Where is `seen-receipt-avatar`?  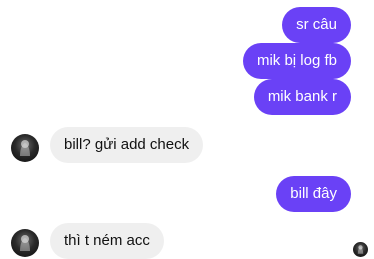 seen-receipt-avatar is located at coordinates (360, 249).